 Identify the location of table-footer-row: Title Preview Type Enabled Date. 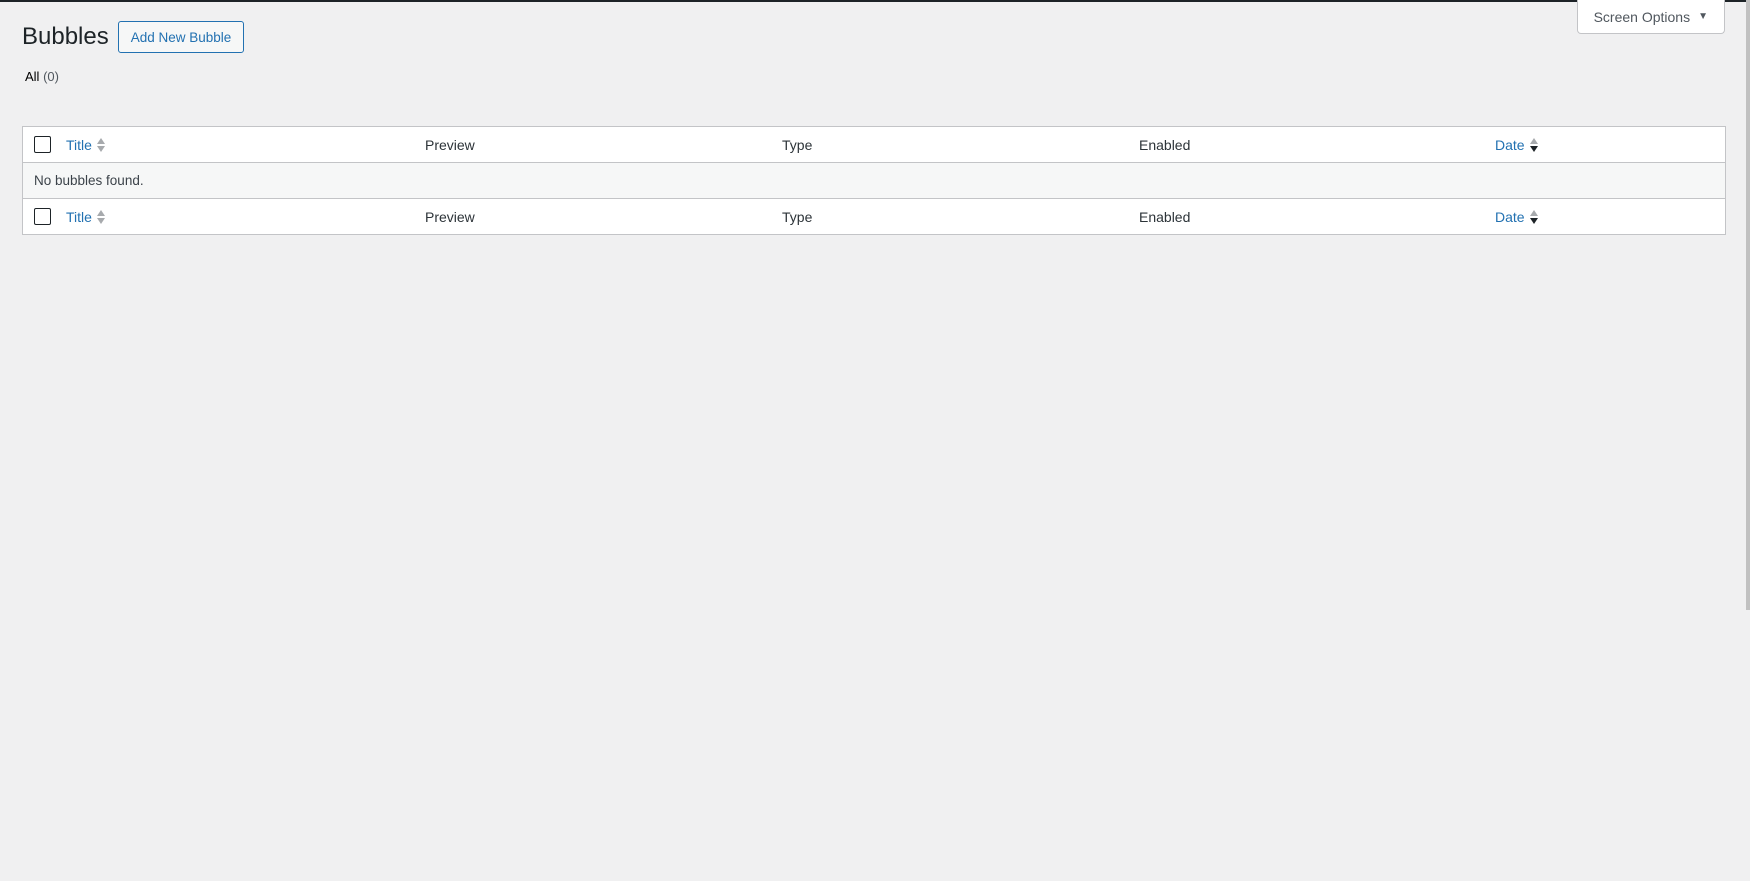
(874, 216).